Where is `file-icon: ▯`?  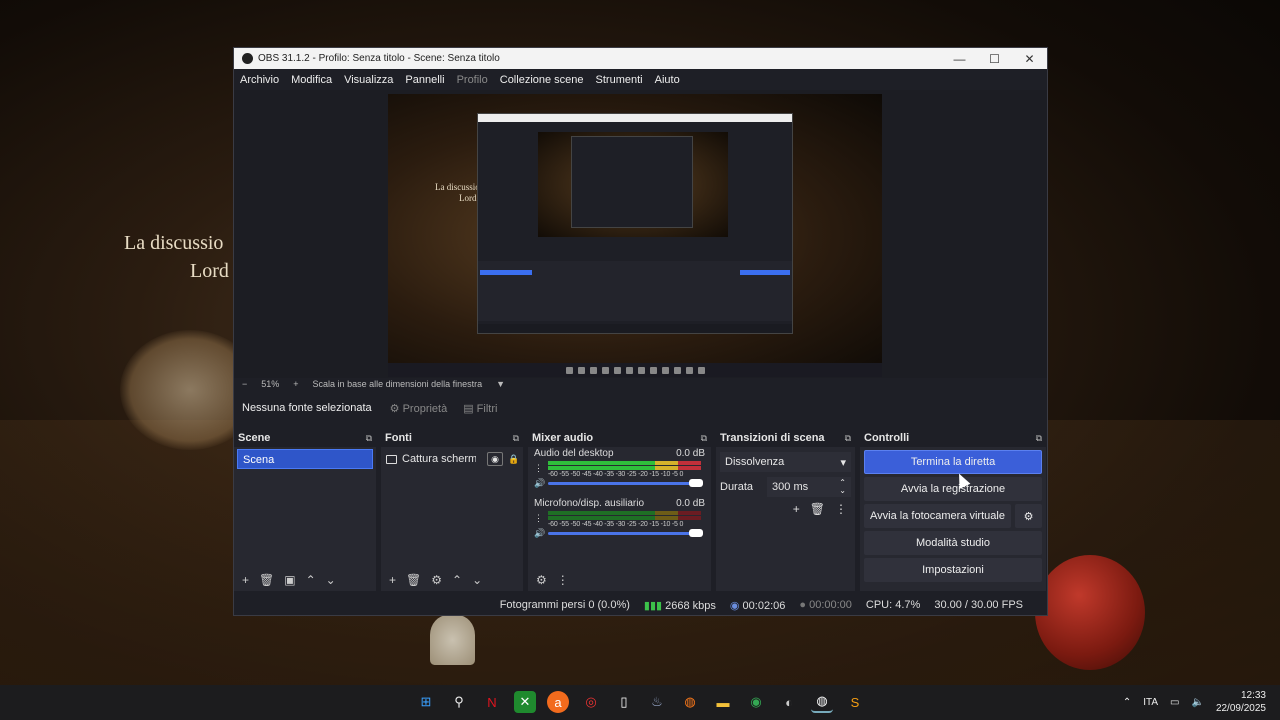 file-icon: ▯ is located at coordinates (624, 702).